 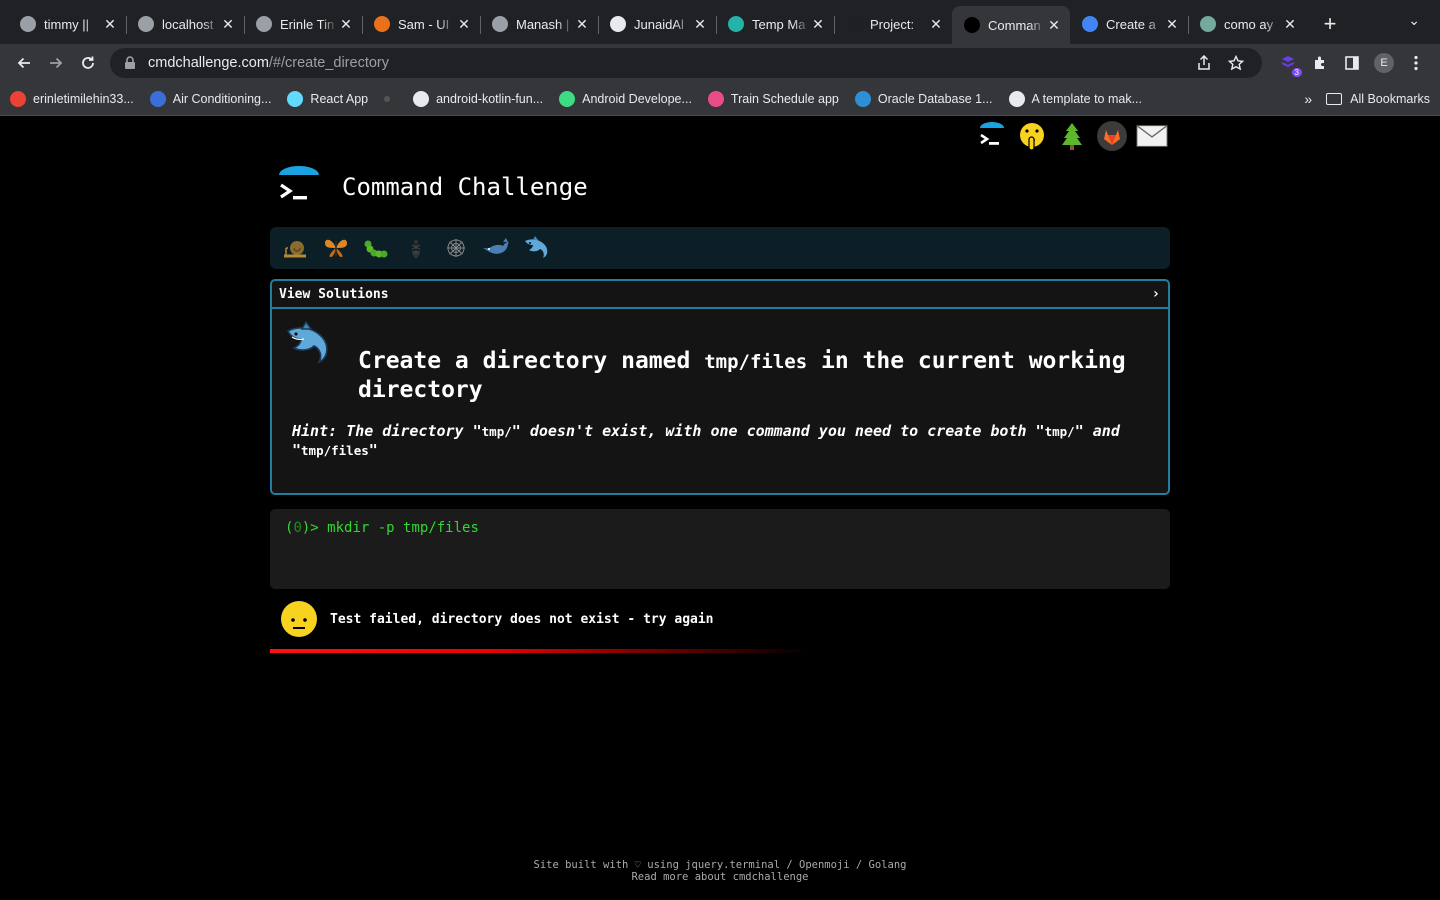 What do you see at coordinates (992, 136) in the screenshot?
I see `terminal-icon` at bounding box center [992, 136].